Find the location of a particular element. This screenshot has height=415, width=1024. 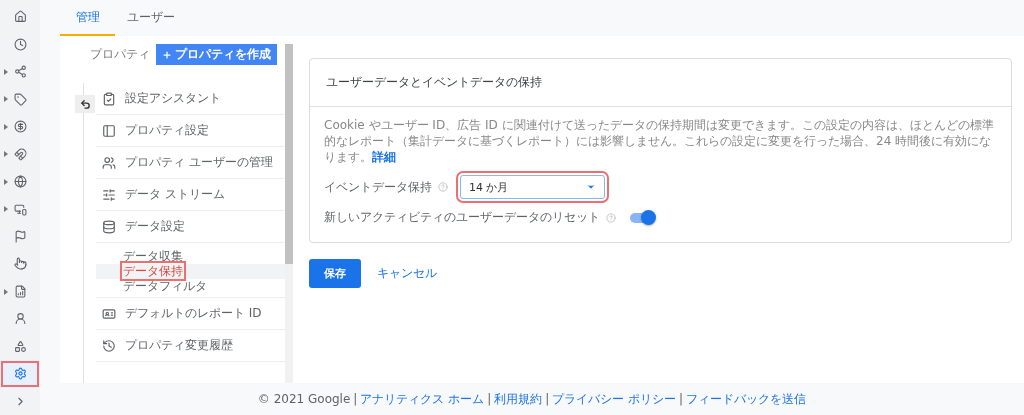

report-icon is located at coordinates (20, 291).